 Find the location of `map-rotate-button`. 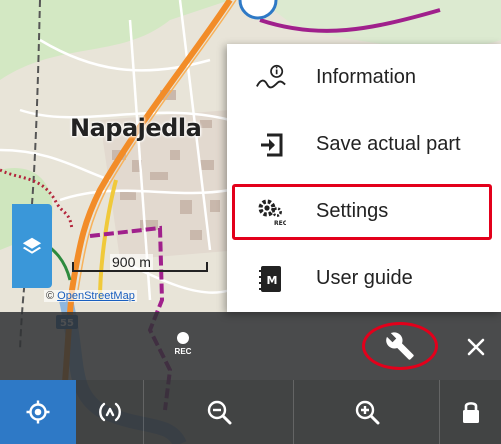

map-rotate-button is located at coordinates (110, 412).